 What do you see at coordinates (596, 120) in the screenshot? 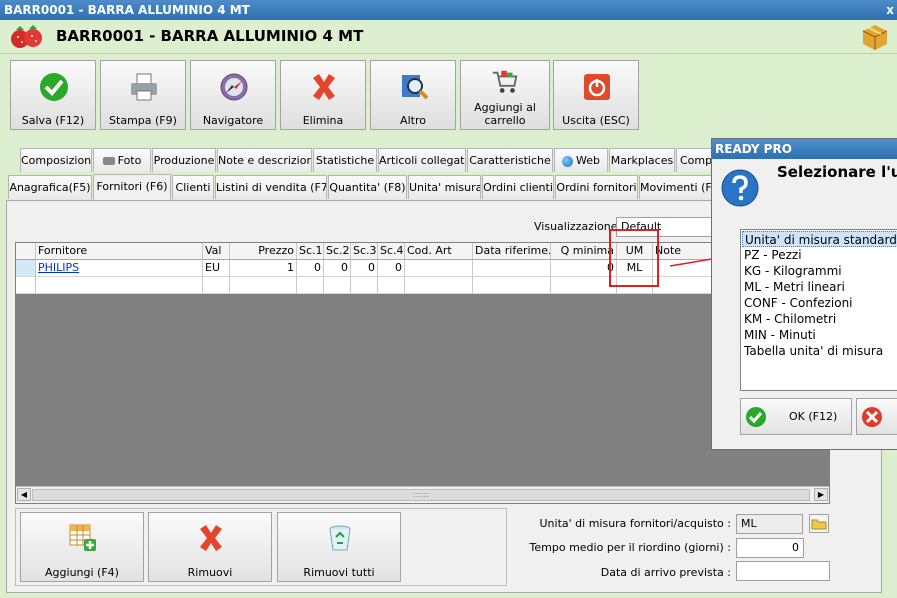
I see `exit-button-label: Uscita (ESC)` at bounding box center [596, 120].